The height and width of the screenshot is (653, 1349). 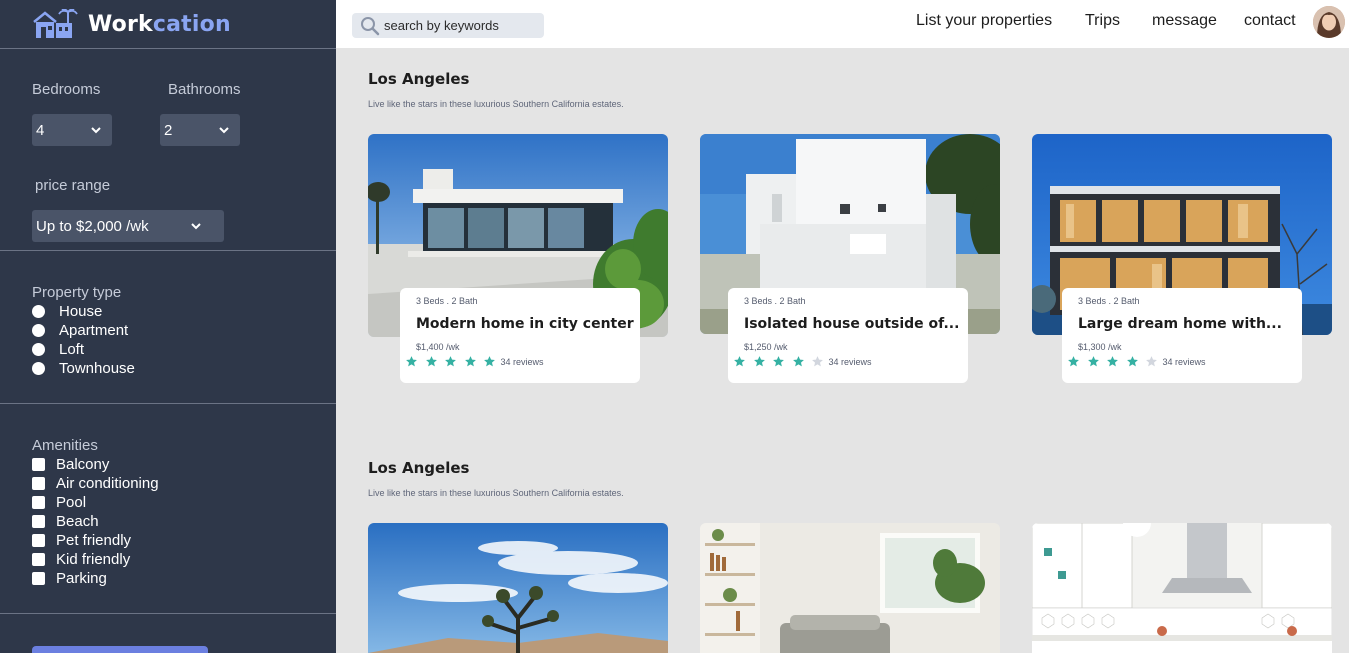 I want to click on update-results-button, so click(x=120, y=649).